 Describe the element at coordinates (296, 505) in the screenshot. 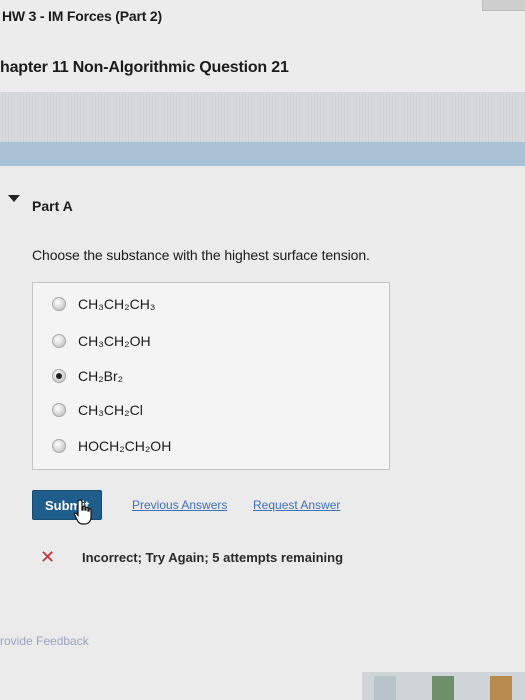

I see `request-answer-link: Request Answer` at that location.